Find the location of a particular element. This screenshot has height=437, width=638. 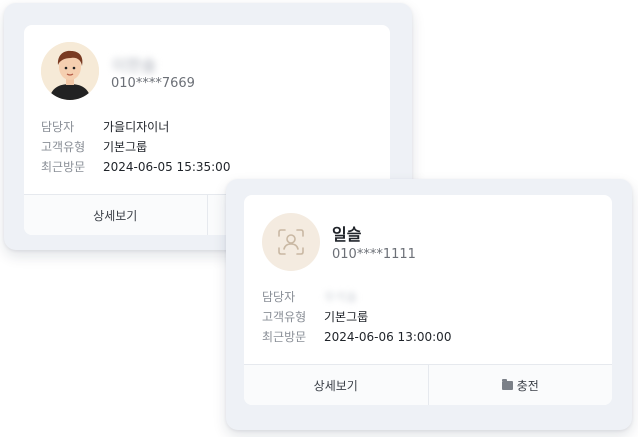

customer-name: 이한솔 is located at coordinates (134, 65).